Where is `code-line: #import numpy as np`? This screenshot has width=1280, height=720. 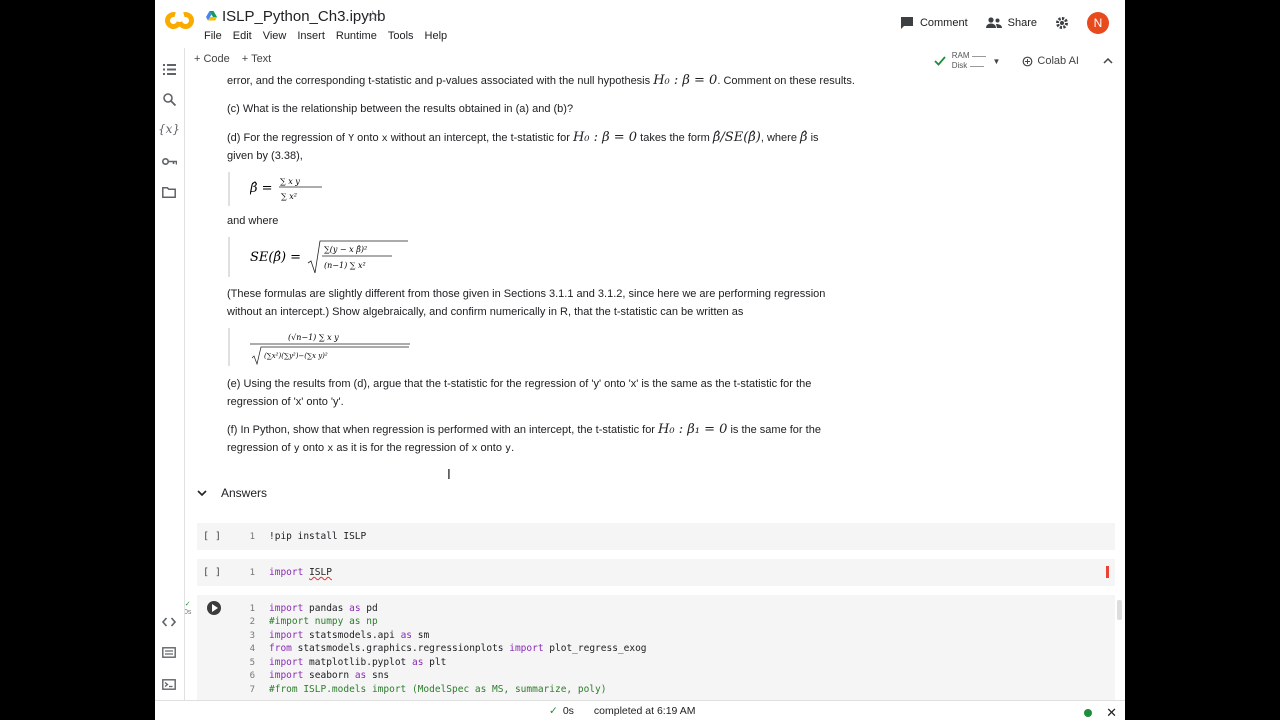 code-line: #import numpy as np is located at coordinates (323, 621).